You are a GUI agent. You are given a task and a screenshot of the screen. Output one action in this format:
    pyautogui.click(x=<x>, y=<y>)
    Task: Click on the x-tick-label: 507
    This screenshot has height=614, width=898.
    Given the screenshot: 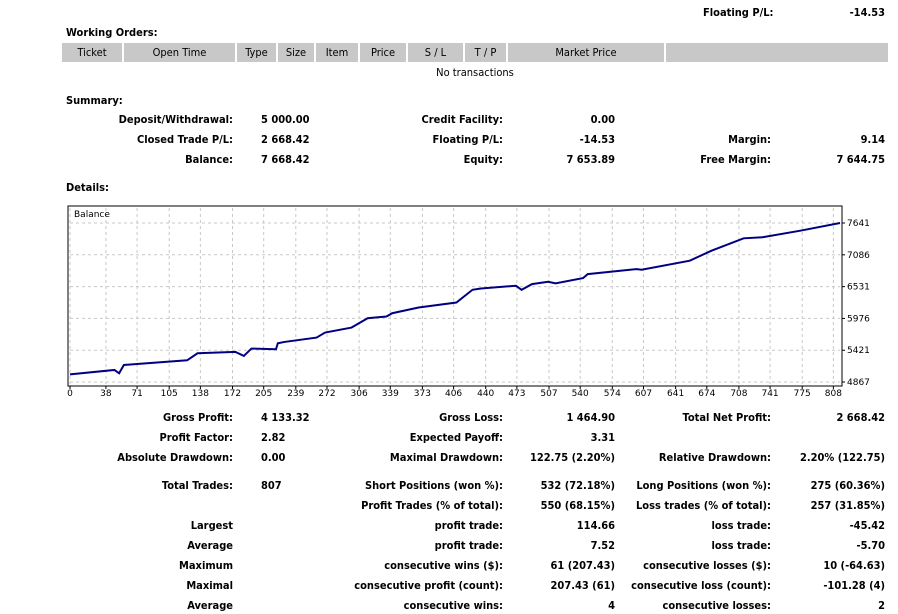 What is the action you would take?
    pyautogui.click(x=548, y=394)
    